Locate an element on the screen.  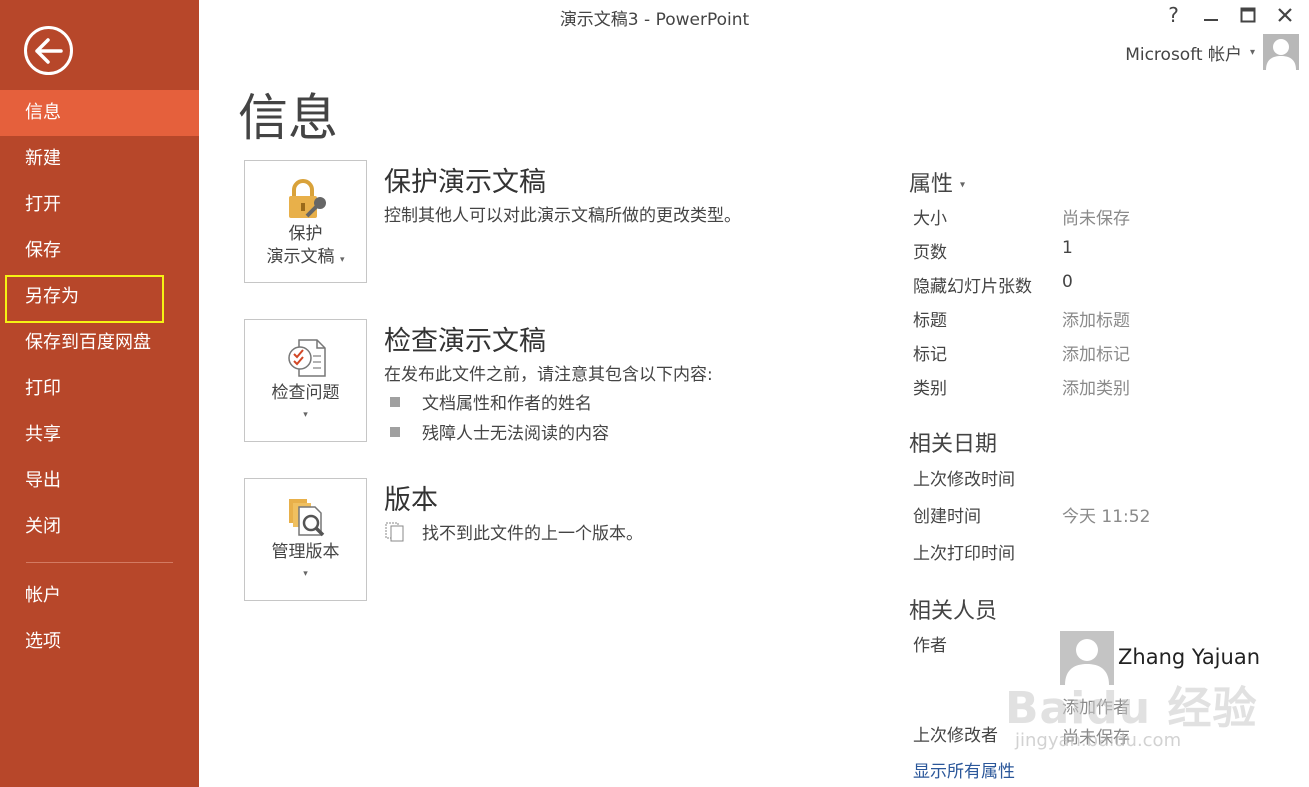
related-people-heading: 相关人员 is located at coordinates (953, 611).